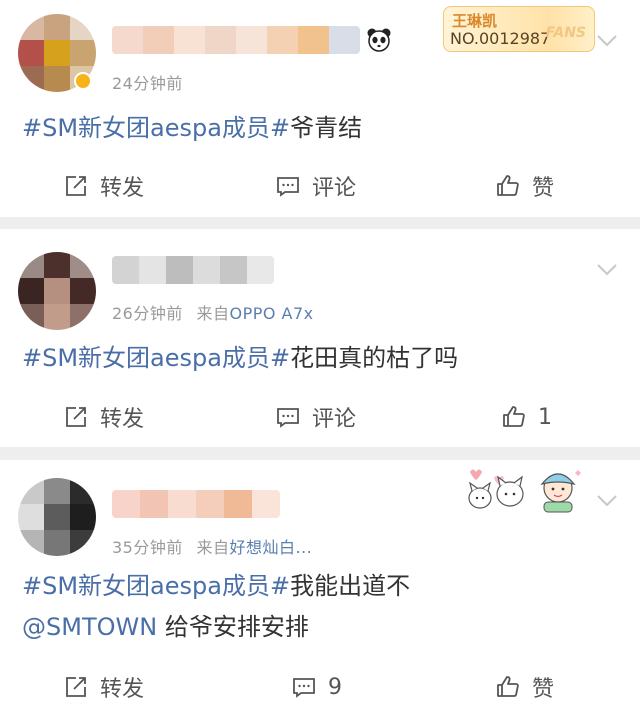 This screenshot has width=640, height=720. I want to click on post-text: 花田真的枯了吗, so click(374, 358).